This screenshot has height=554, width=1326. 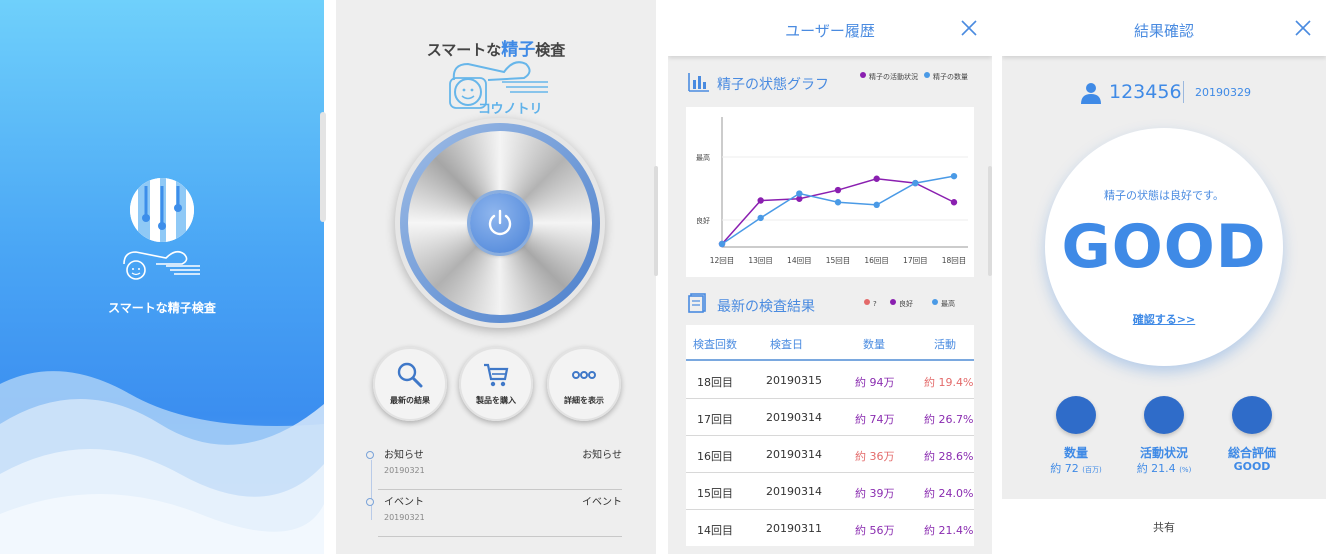 I want to click on document-icon, so click(x=697, y=303).